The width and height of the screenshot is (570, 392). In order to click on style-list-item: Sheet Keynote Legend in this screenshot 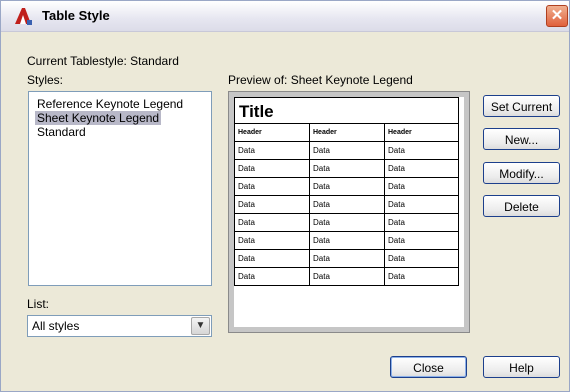, I will do `click(98, 118)`.